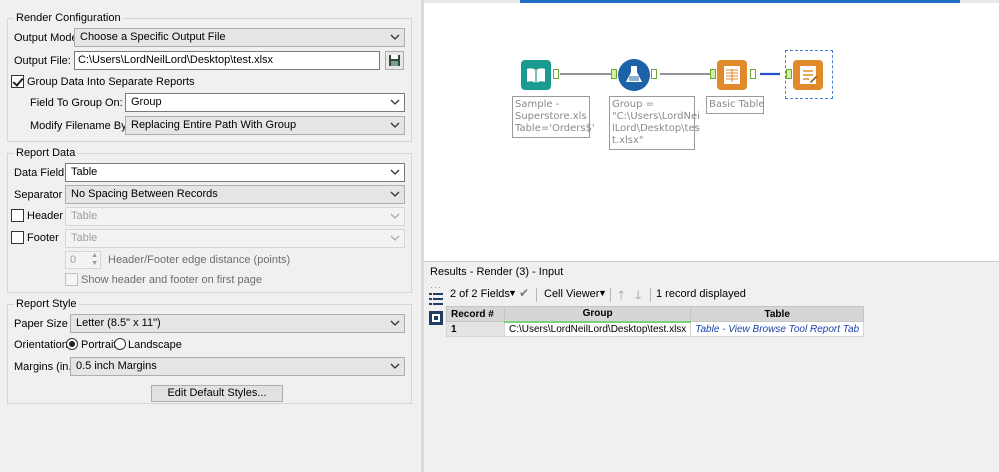  Describe the element at coordinates (235, 172) in the screenshot. I see `data-field-select: Table` at that location.